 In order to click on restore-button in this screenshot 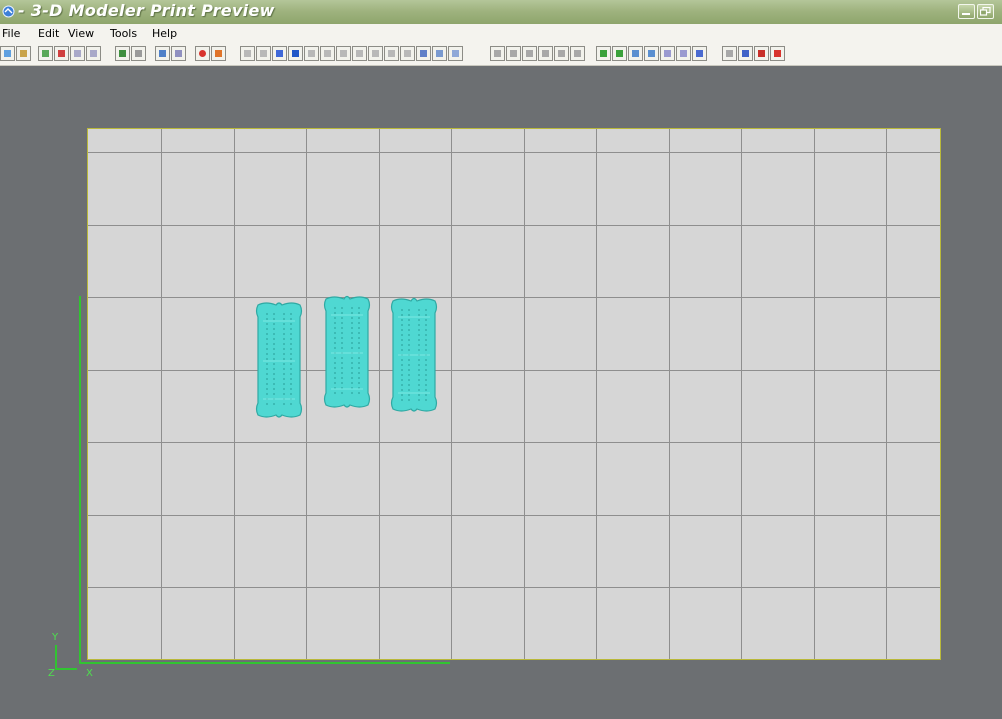, I will do `click(985, 11)`.